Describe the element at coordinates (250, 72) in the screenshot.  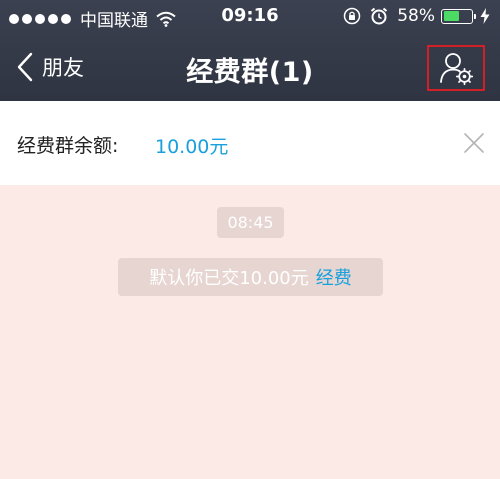
I see `page-title: 经费群(1)` at that location.